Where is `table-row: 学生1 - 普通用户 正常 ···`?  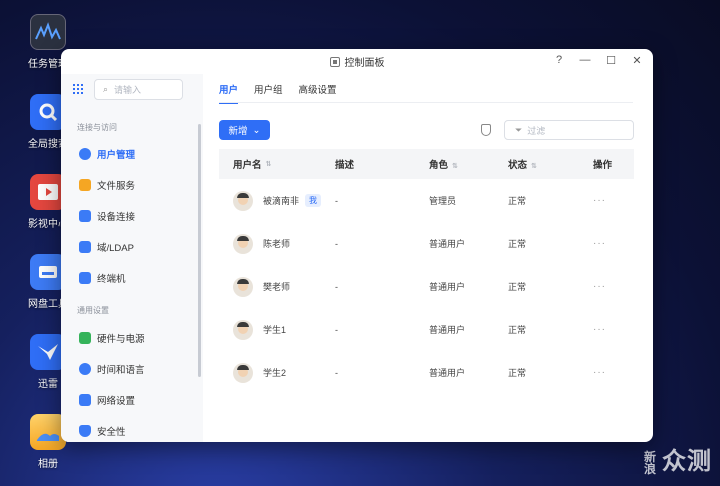 table-row: 学生1 - 普通用户 正常 ··· is located at coordinates (426, 329).